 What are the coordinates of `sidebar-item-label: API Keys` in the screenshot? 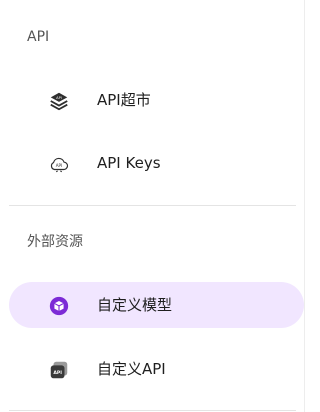 It's located at (129, 163).